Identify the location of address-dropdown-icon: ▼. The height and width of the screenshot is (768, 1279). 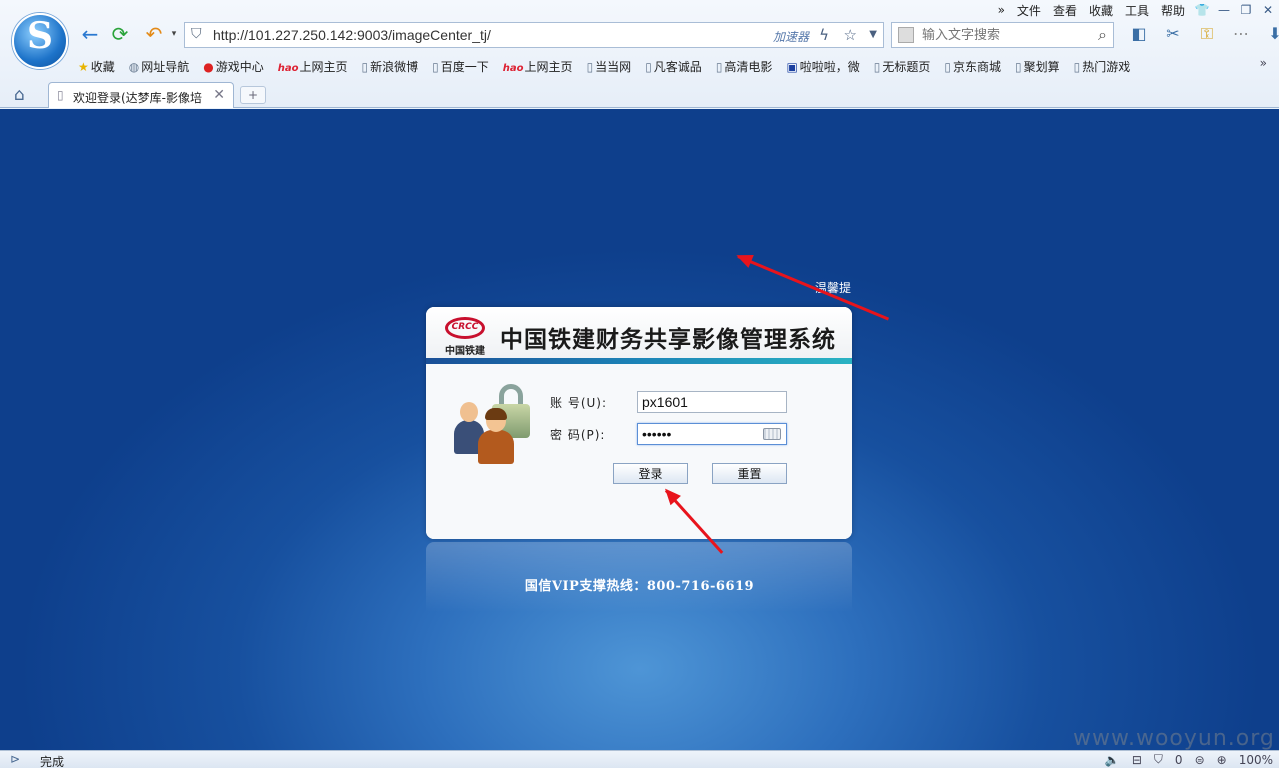
(873, 34).